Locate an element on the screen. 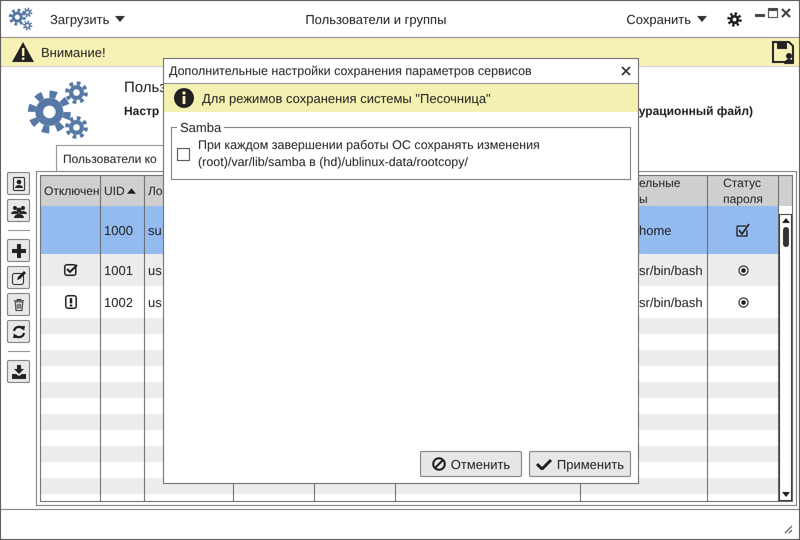  user-card-icon is located at coordinates (19, 183).